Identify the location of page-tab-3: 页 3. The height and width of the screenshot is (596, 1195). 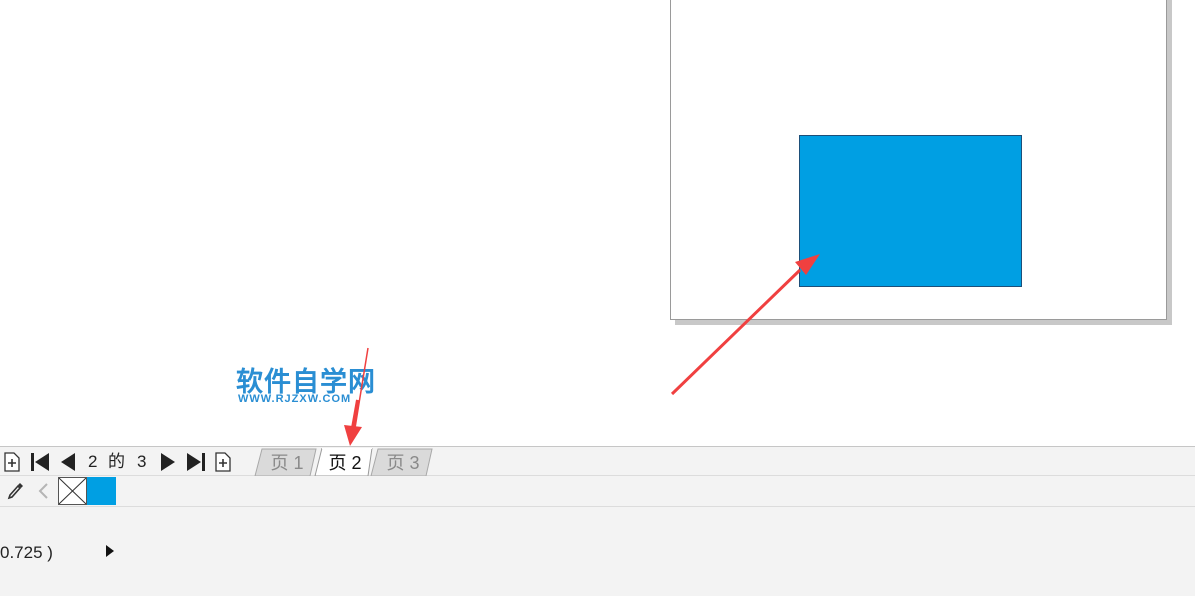
(403, 462).